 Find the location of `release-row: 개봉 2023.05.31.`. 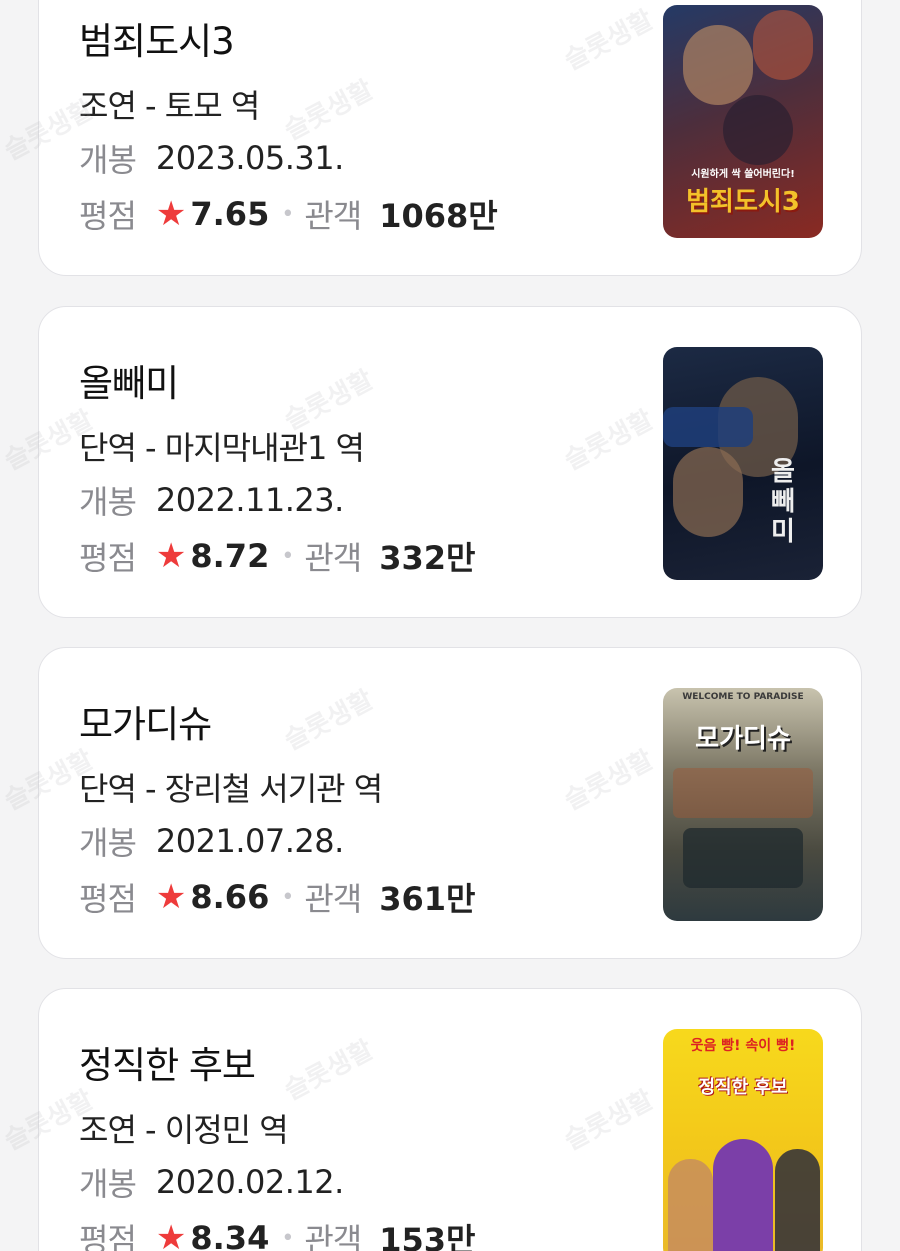

release-row: 개봉 2023.05.31. is located at coordinates (211, 158).